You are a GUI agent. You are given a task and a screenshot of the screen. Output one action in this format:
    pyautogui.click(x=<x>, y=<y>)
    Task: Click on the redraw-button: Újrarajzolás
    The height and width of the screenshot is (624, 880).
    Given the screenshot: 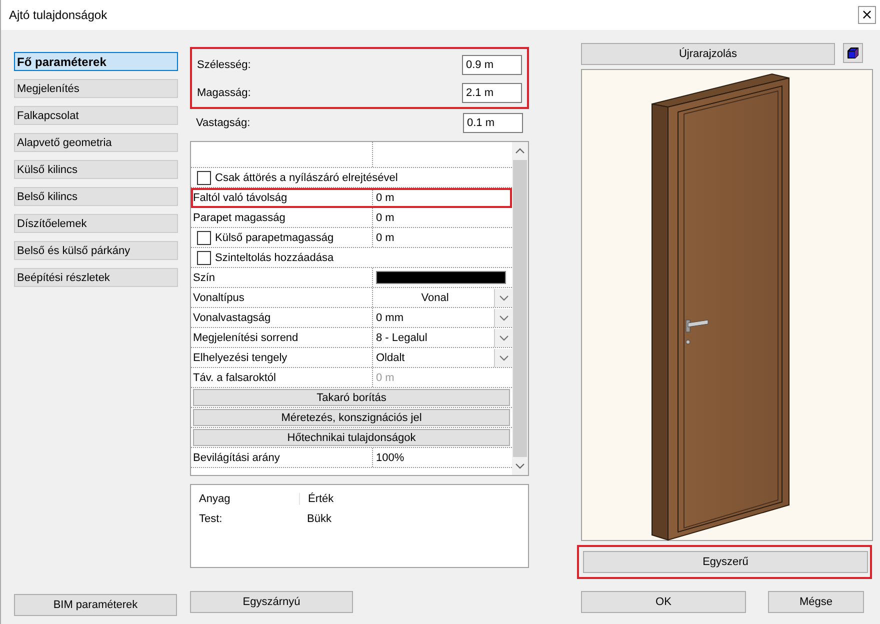 What is the action you would take?
    pyautogui.click(x=708, y=54)
    